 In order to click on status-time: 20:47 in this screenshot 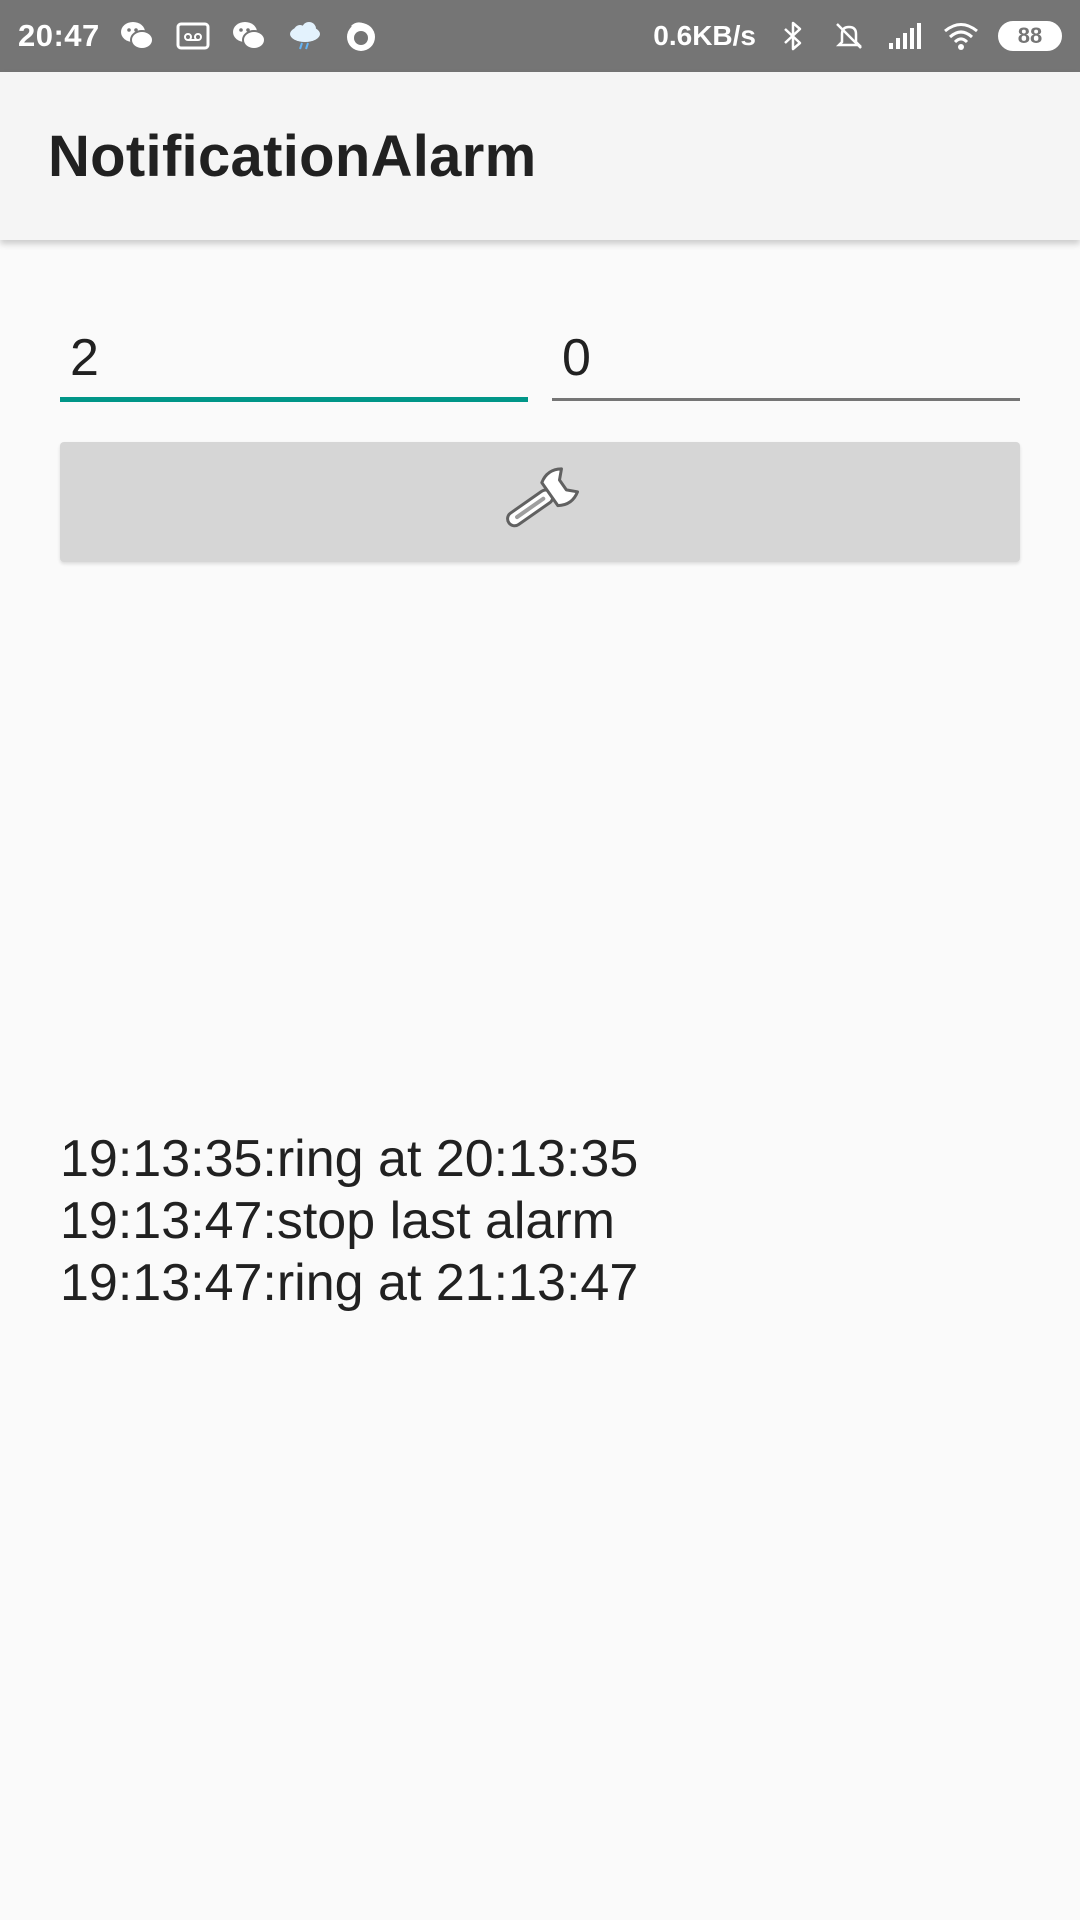, I will do `click(59, 35)`.